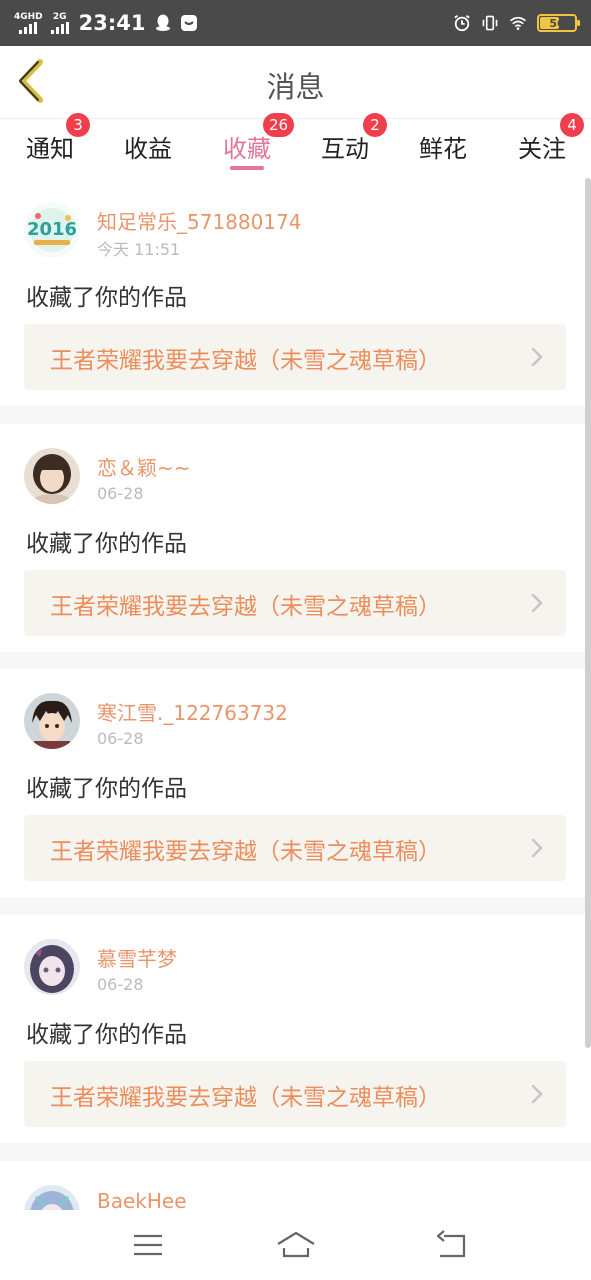 The image size is (591, 1280). I want to click on return-icon, so click(451, 1244).